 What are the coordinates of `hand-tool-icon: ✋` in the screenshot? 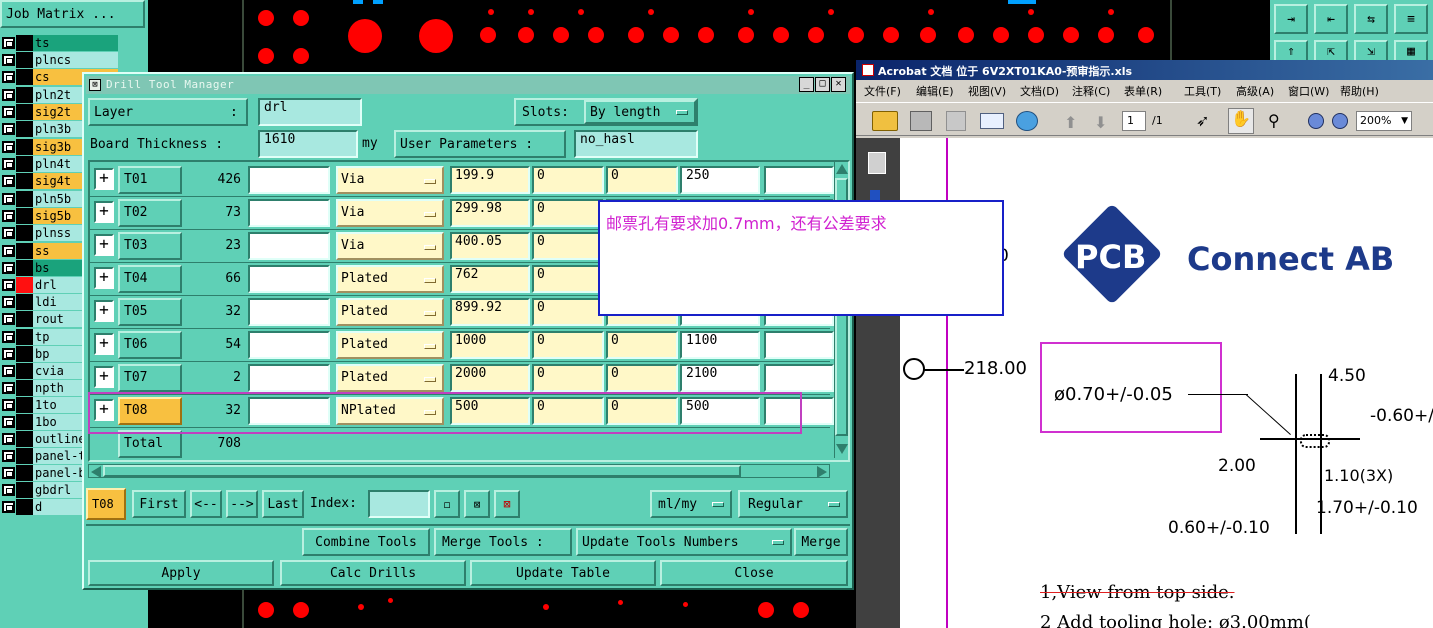 It's located at (1241, 121).